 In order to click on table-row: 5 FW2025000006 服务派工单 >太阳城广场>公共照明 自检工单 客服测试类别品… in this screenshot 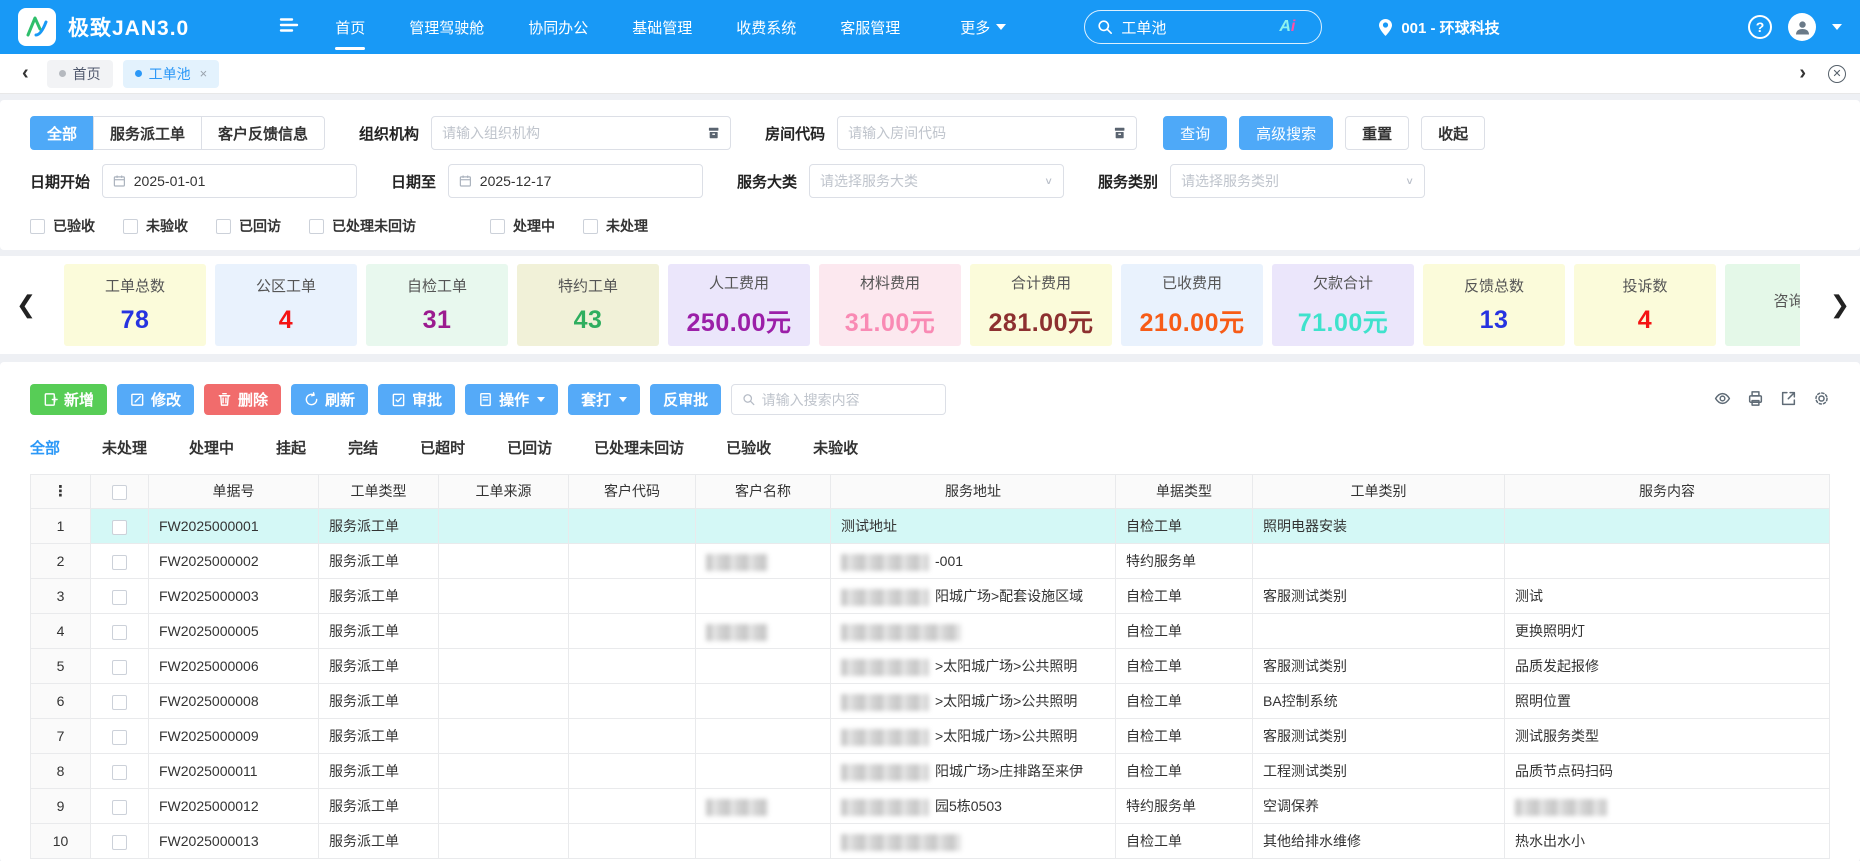, I will do `click(930, 666)`.